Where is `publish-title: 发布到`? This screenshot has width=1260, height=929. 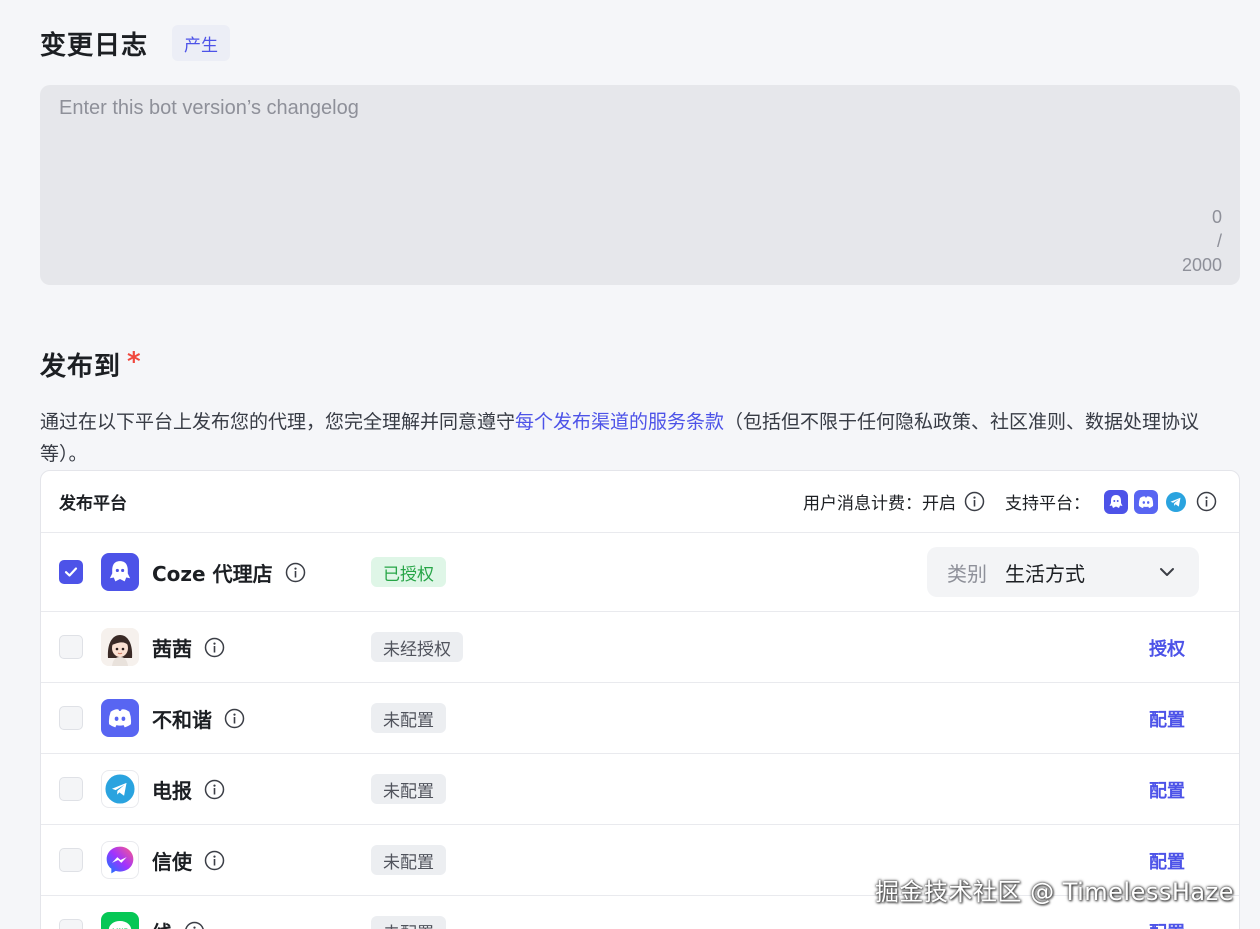 publish-title: 发布到 is located at coordinates (81, 366).